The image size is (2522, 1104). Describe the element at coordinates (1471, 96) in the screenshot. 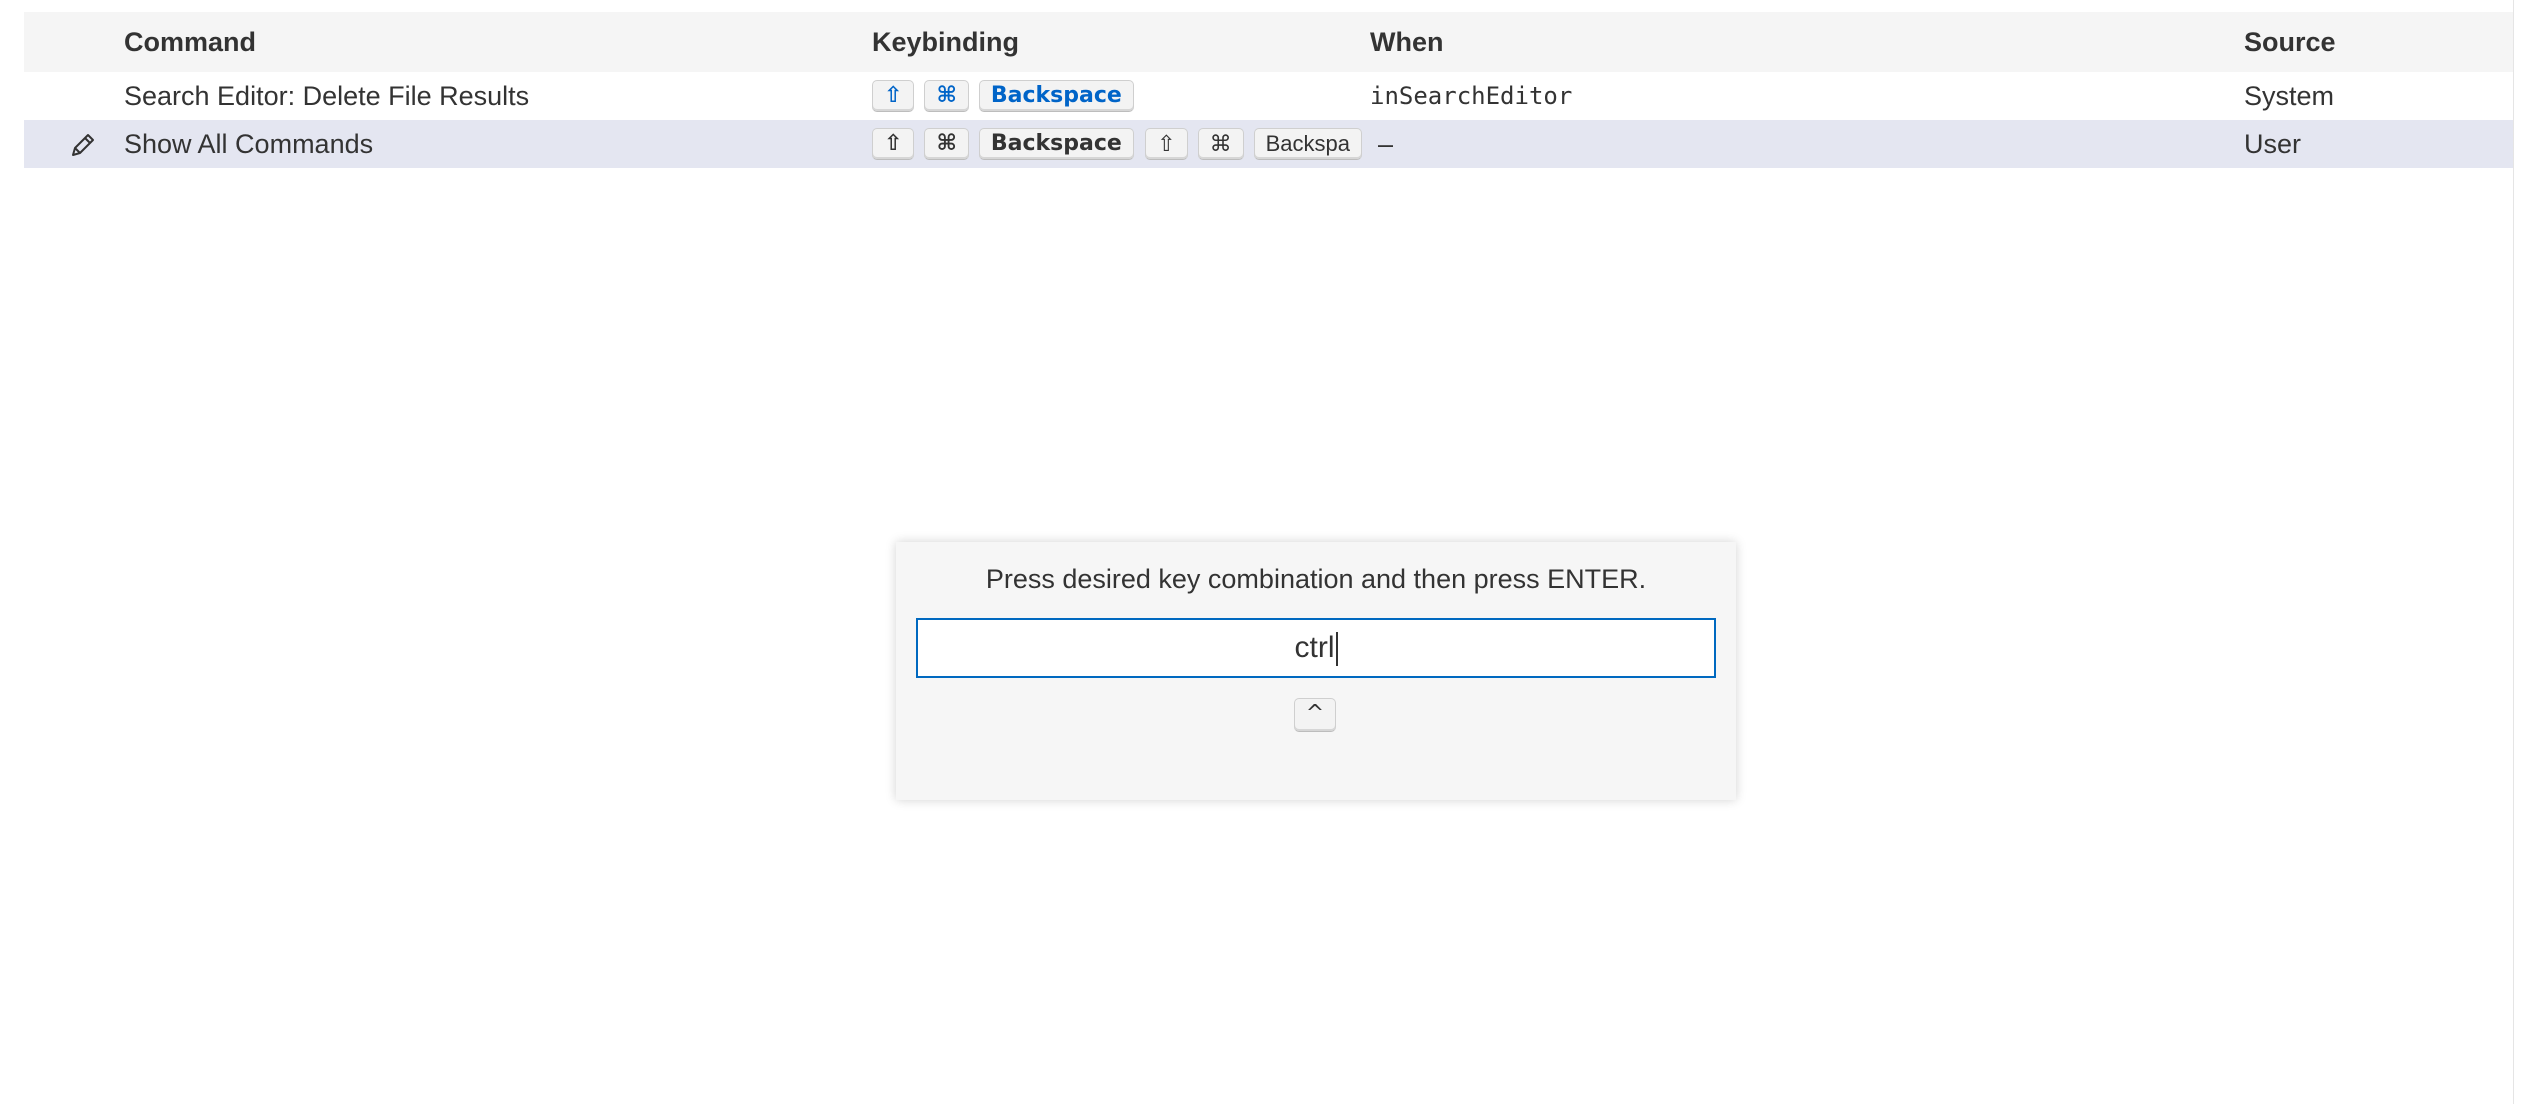

I see `when-clause: inSearchEditor` at that location.